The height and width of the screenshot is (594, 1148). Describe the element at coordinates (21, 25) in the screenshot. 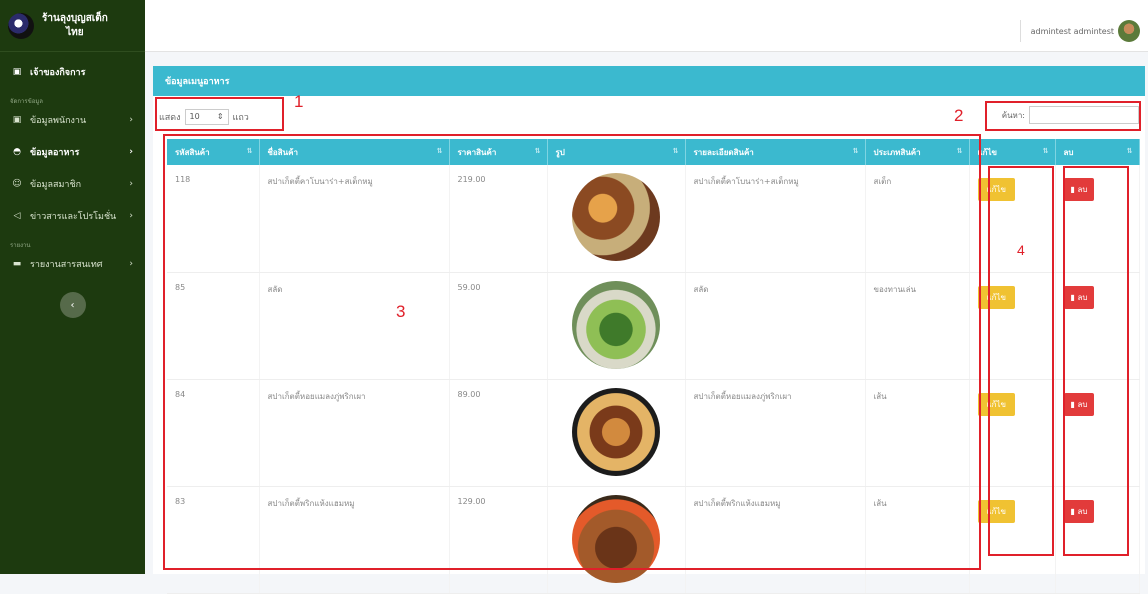

I see `logo-icon` at that location.